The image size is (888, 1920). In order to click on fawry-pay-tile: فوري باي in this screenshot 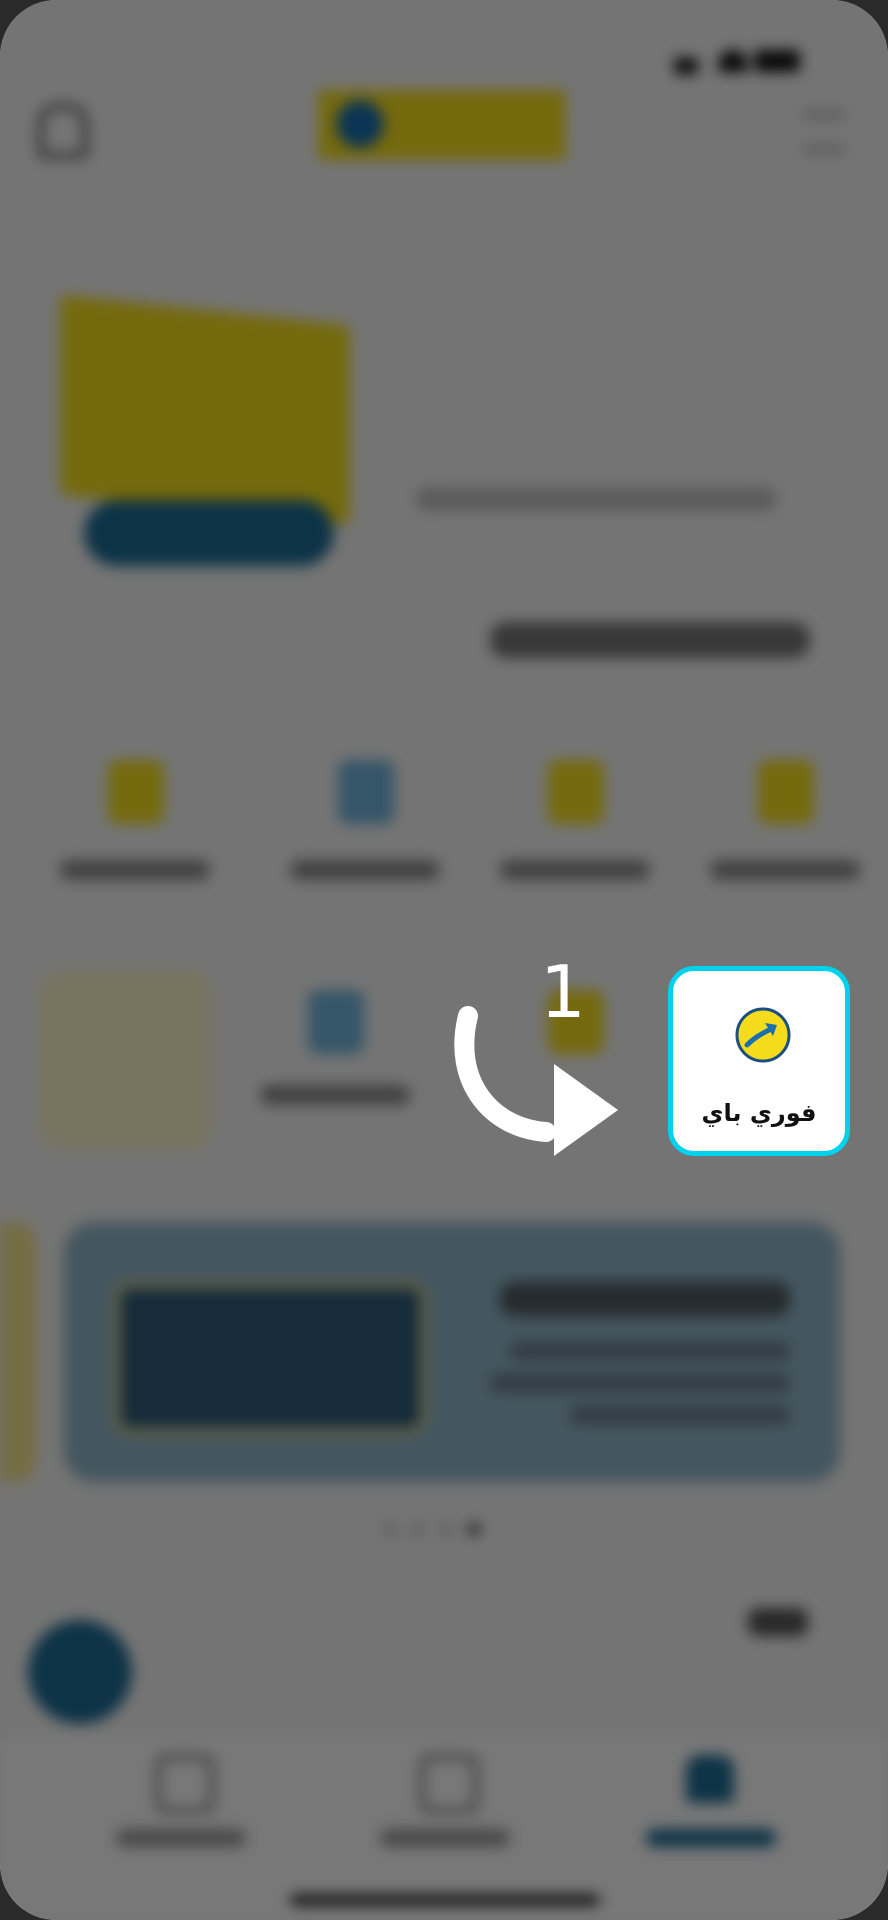, I will do `click(759, 1061)`.